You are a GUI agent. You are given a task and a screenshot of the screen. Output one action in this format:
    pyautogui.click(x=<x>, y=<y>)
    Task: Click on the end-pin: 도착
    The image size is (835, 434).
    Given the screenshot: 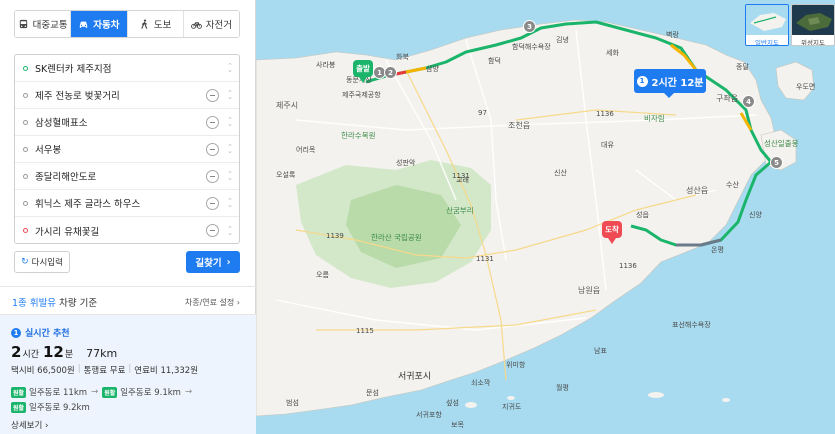 What is the action you would take?
    pyautogui.click(x=612, y=233)
    